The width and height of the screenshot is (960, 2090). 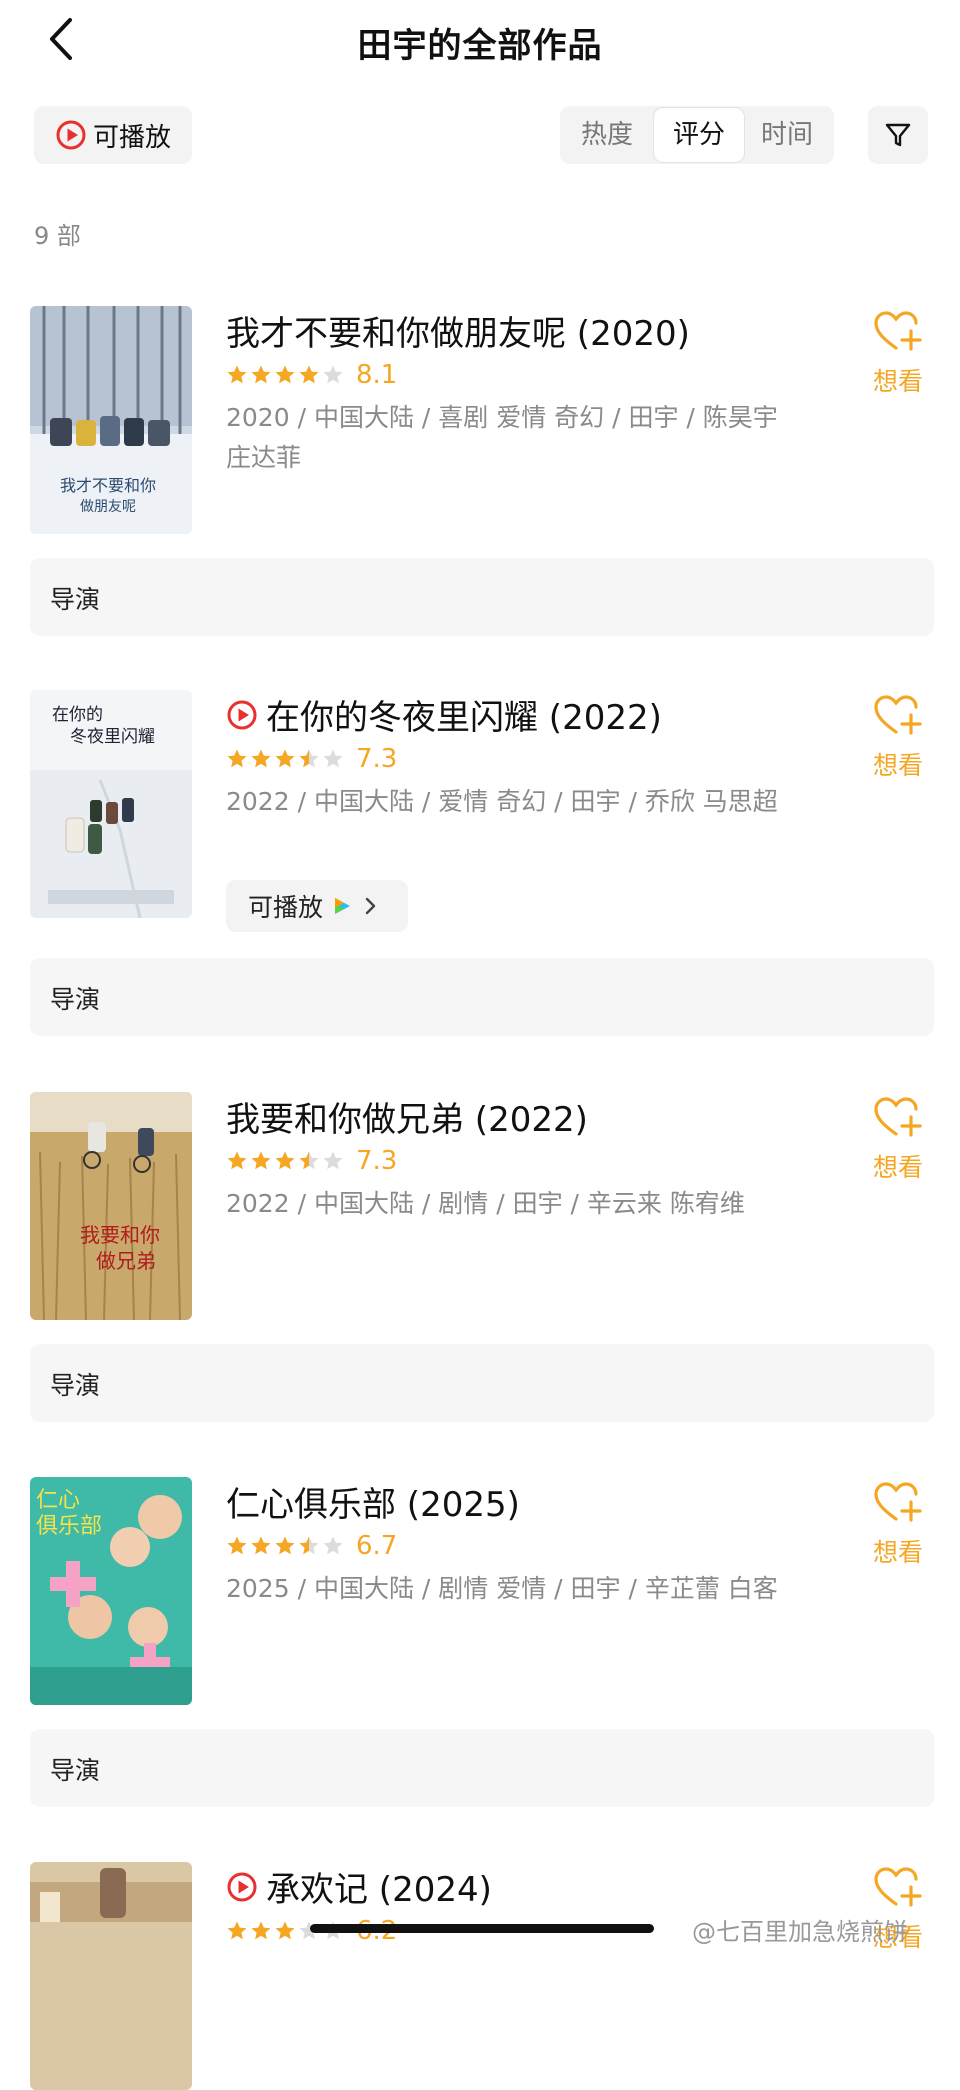 I want to click on poster-image: 仁心 俱乐部, so click(x=111, y=1591).